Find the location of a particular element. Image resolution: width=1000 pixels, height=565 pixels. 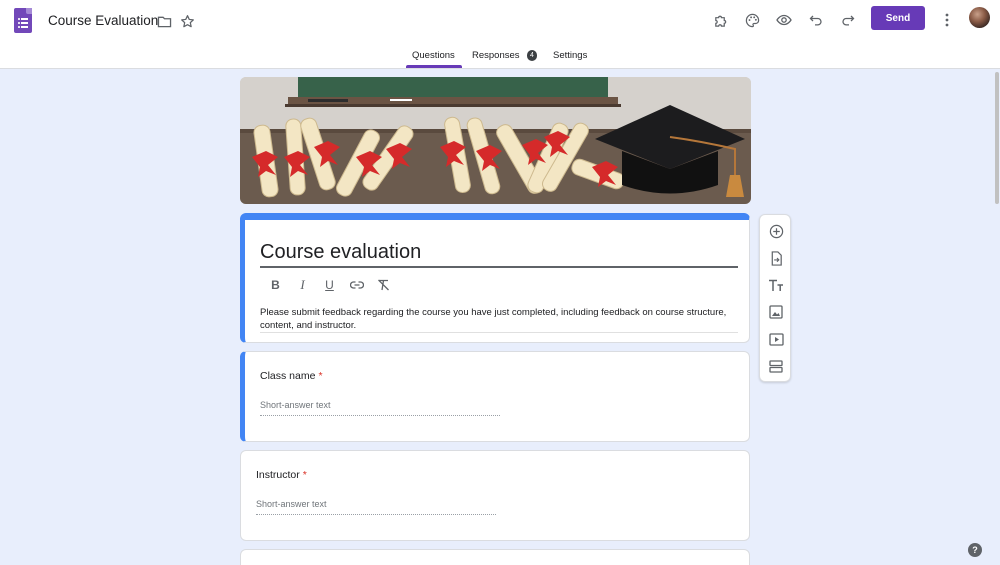

active-tab-indicator is located at coordinates (434, 66).